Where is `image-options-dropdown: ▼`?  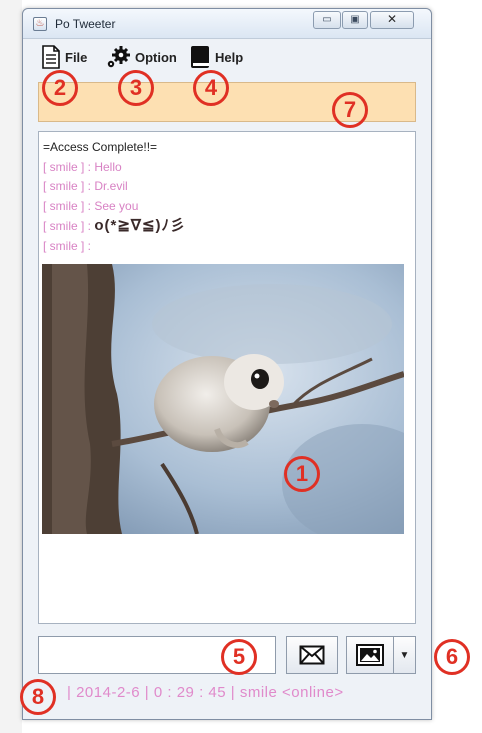
image-options-dropdown: ▼ is located at coordinates (405, 655).